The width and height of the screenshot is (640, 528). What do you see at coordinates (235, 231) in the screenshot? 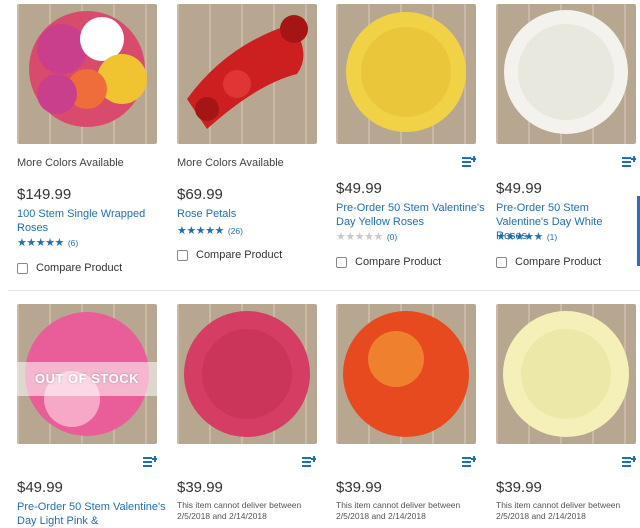
I see `rating-count: (26)` at bounding box center [235, 231].